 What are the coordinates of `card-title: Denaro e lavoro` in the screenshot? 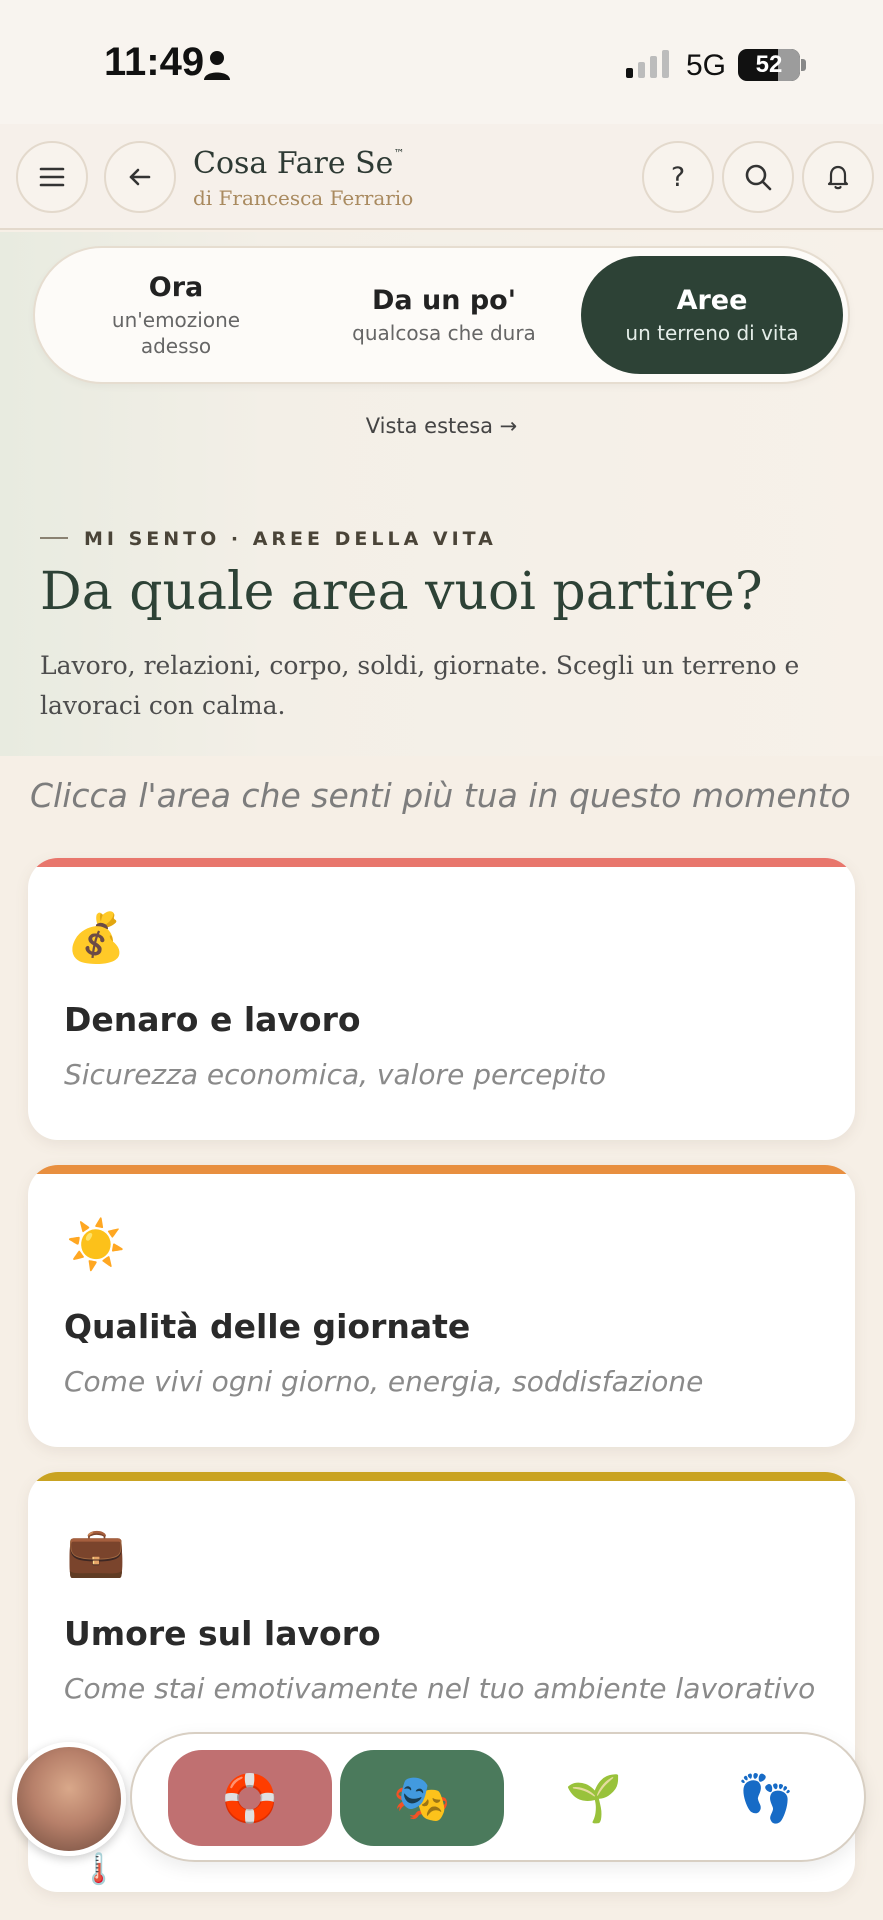 It's located at (212, 1019).